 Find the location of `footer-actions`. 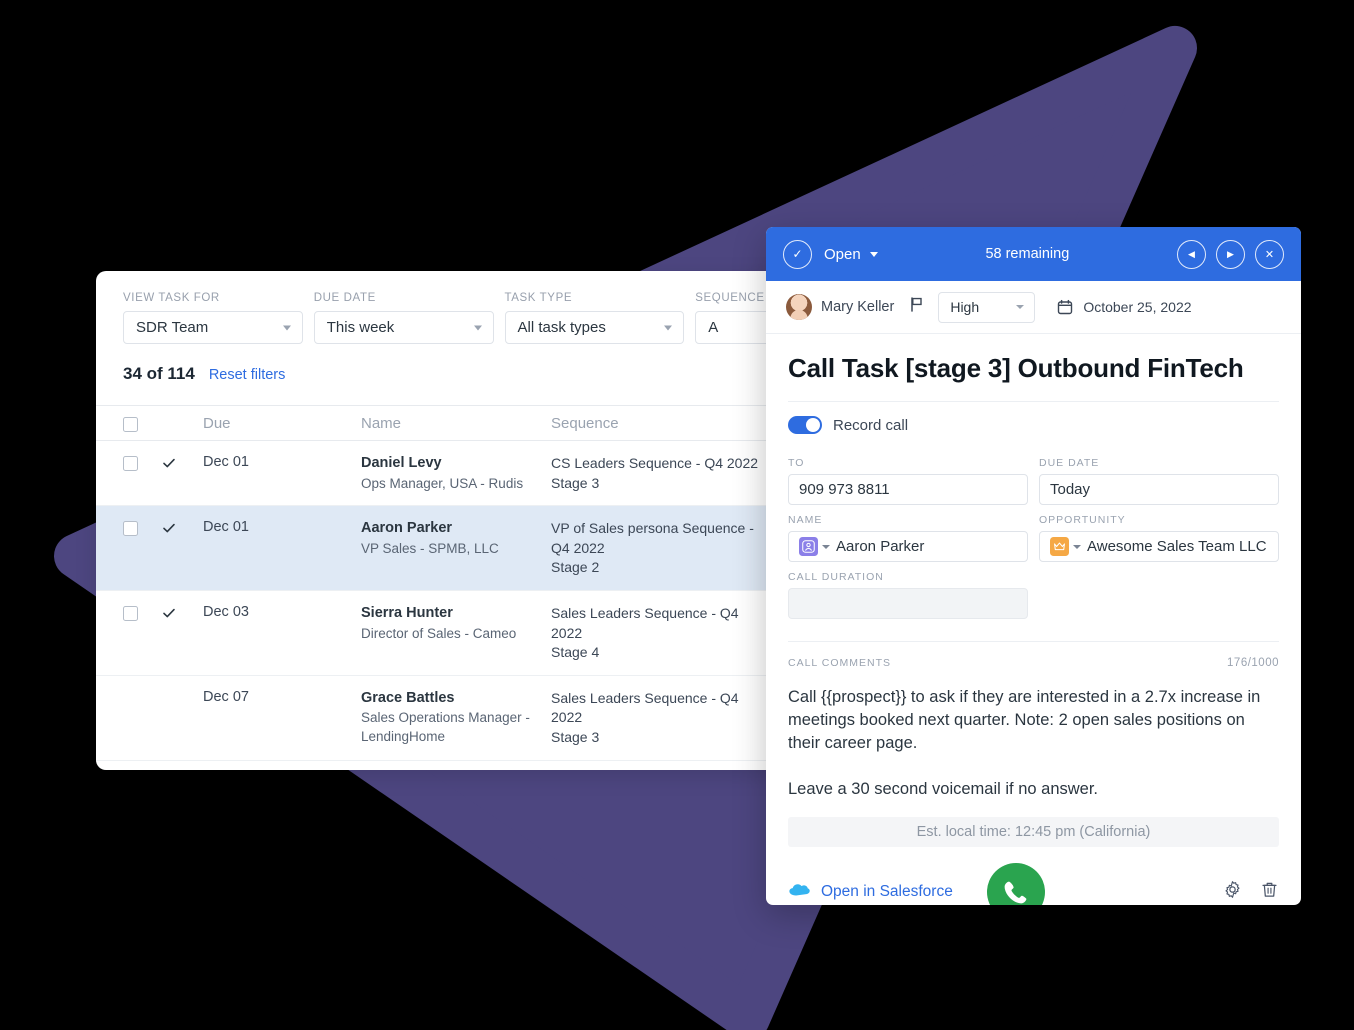

footer-actions is located at coordinates (1251, 892).